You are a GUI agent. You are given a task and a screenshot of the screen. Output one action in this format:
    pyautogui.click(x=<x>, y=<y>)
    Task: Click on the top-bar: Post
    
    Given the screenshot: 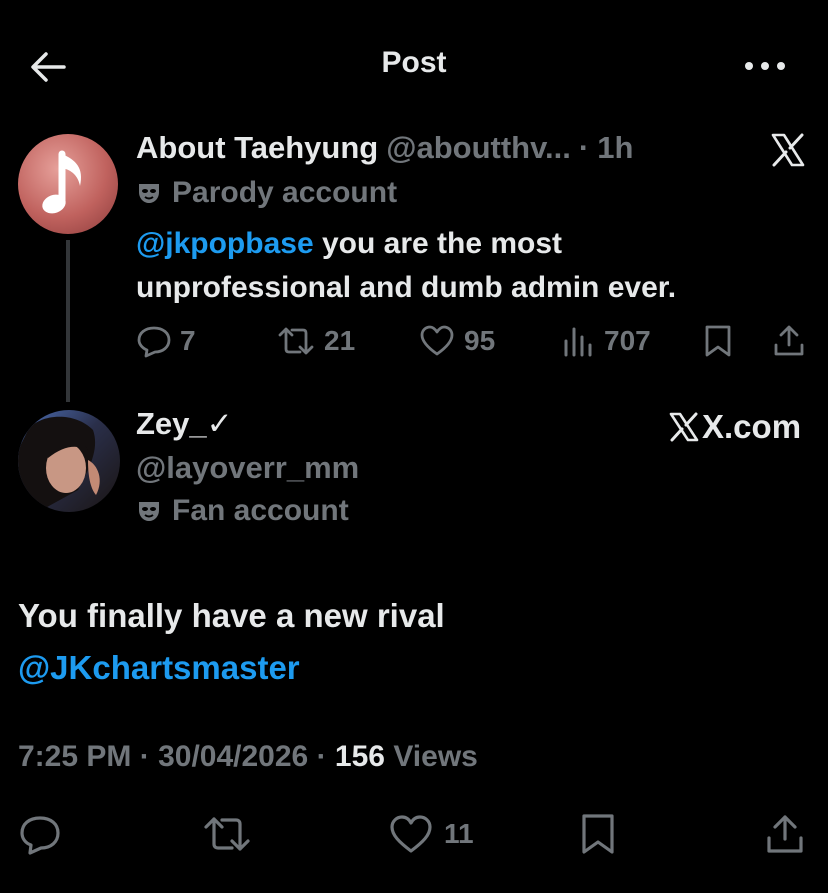 What is the action you would take?
    pyautogui.click(x=414, y=65)
    